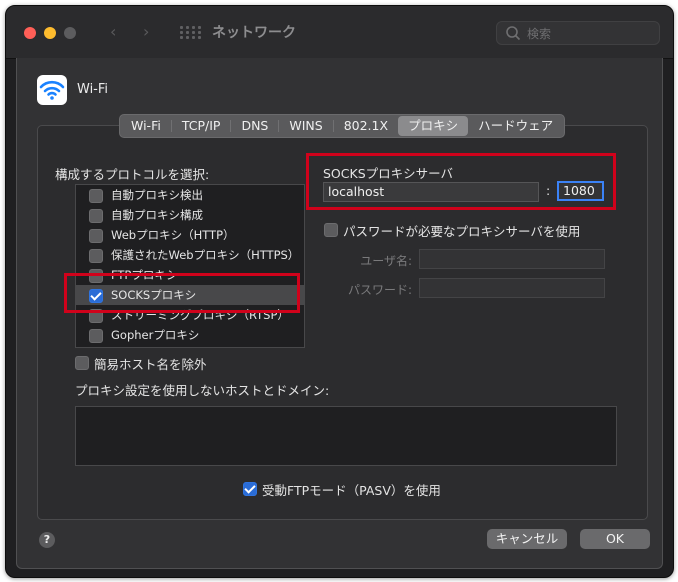  I want to click on tab-tcpip: TCP/IP, so click(201, 126).